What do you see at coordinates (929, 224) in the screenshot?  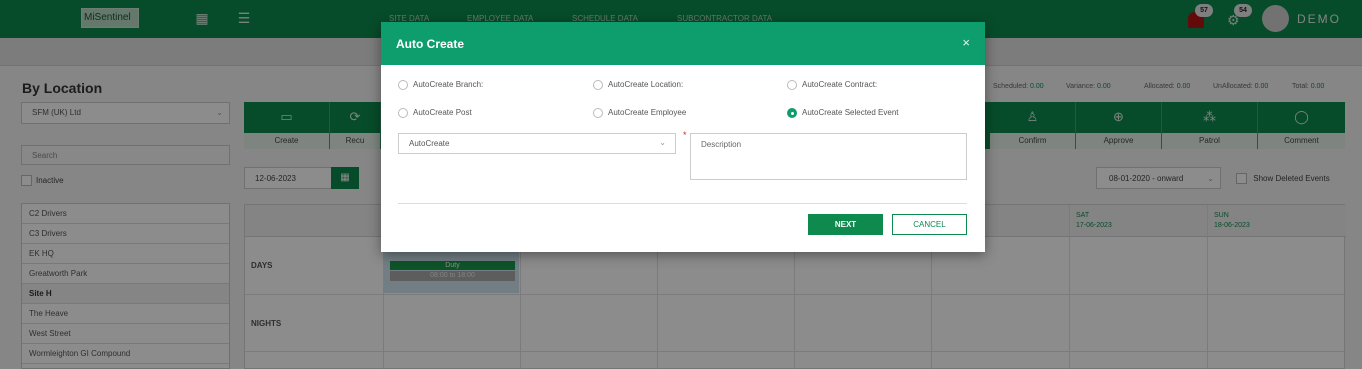 I see `cancel-button: CANCEL` at bounding box center [929, 224].